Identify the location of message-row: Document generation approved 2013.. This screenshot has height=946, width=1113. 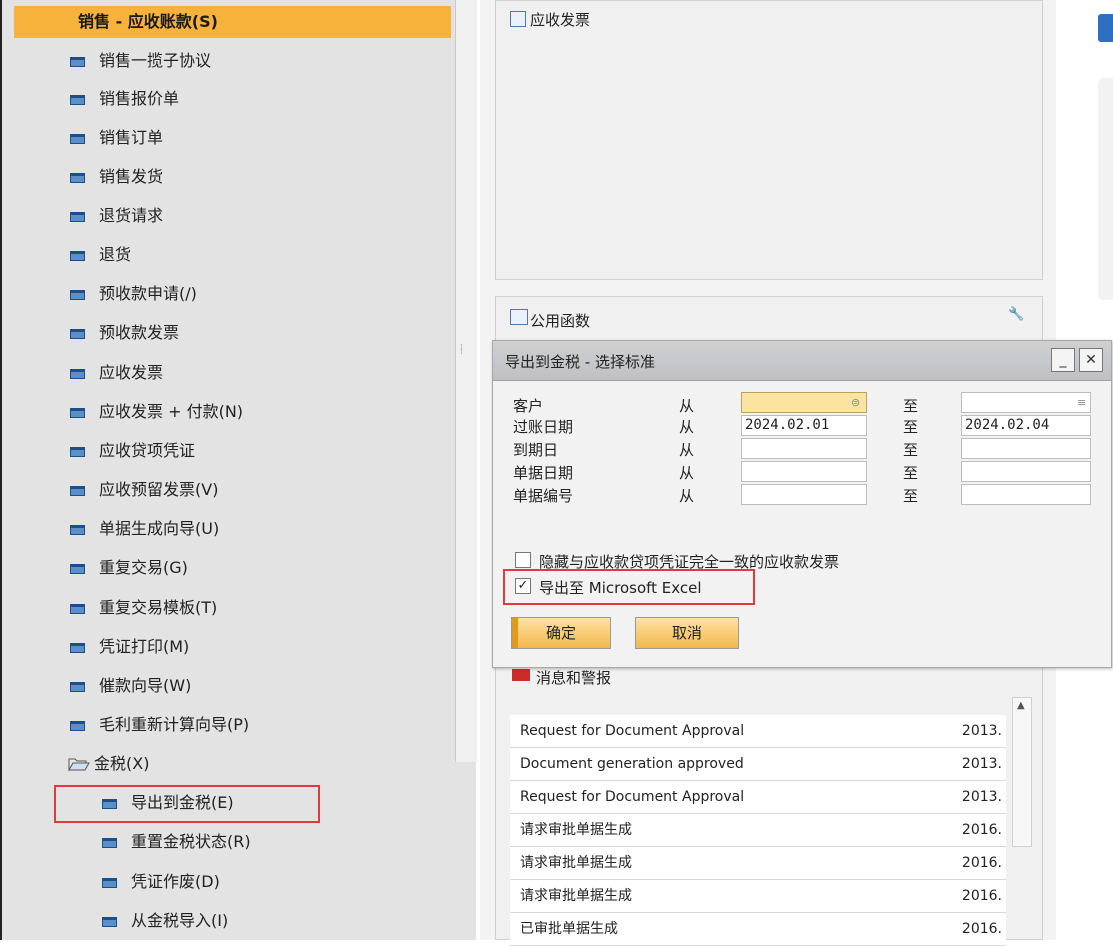
(758, 764).